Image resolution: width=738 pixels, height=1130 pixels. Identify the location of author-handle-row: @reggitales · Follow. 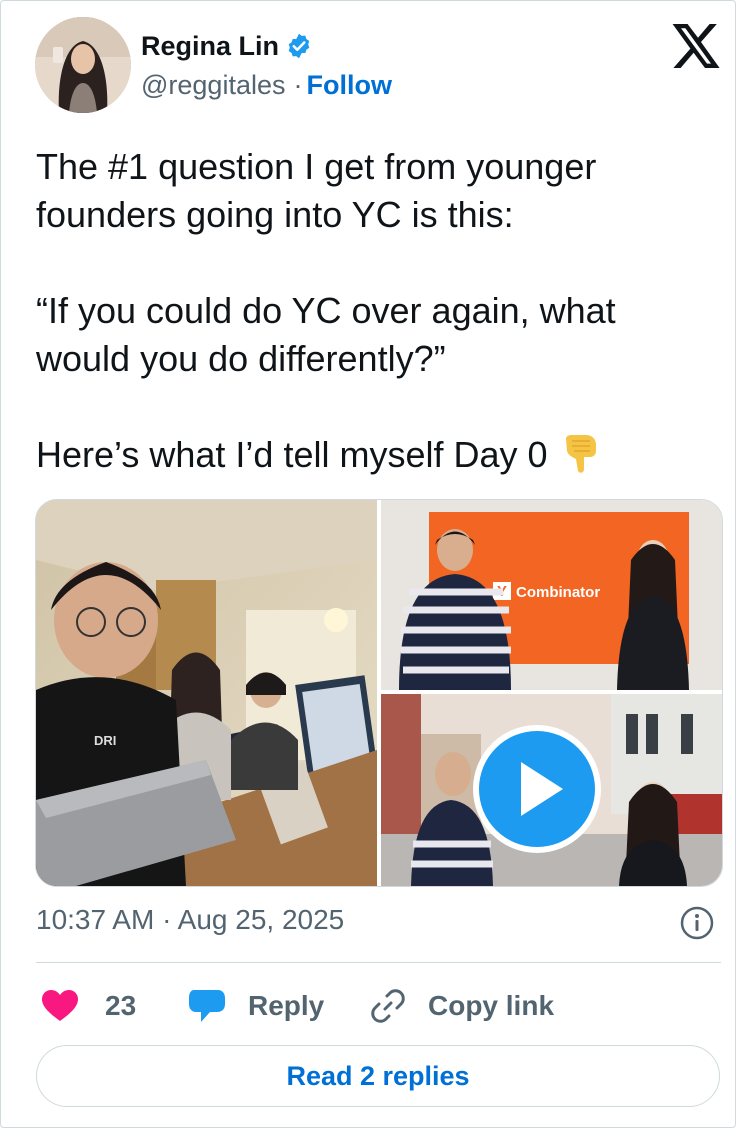
(266, 85).